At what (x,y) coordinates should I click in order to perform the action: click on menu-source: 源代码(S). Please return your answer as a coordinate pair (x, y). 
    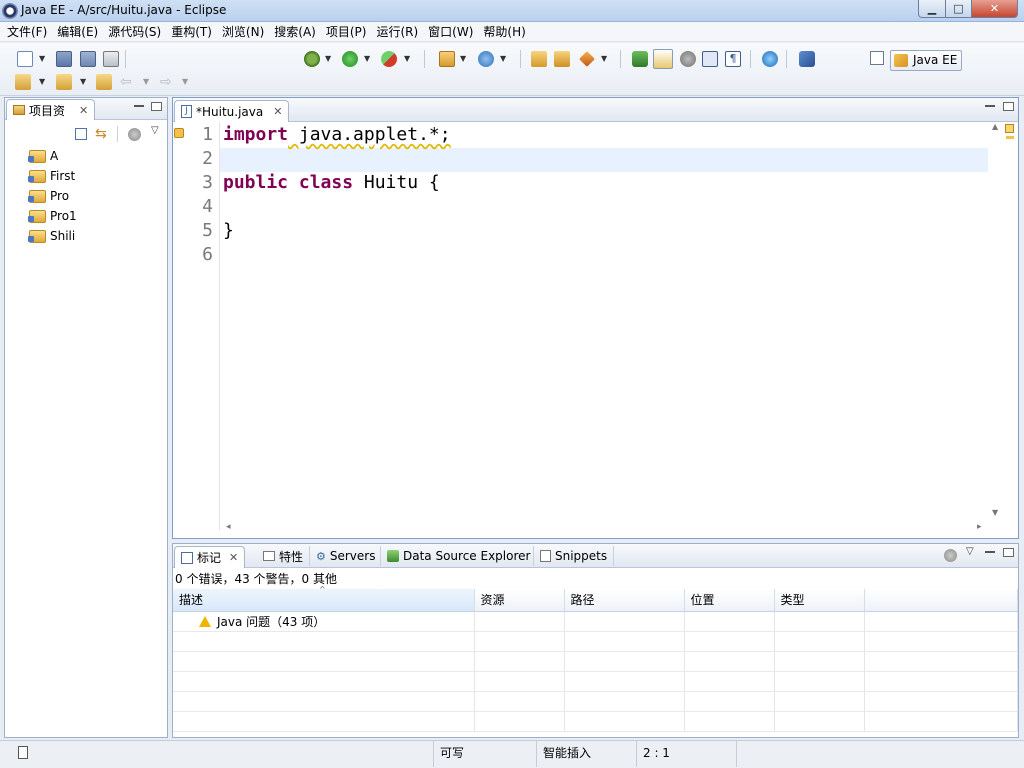
    Looking at the image, I should click on (134, 32).